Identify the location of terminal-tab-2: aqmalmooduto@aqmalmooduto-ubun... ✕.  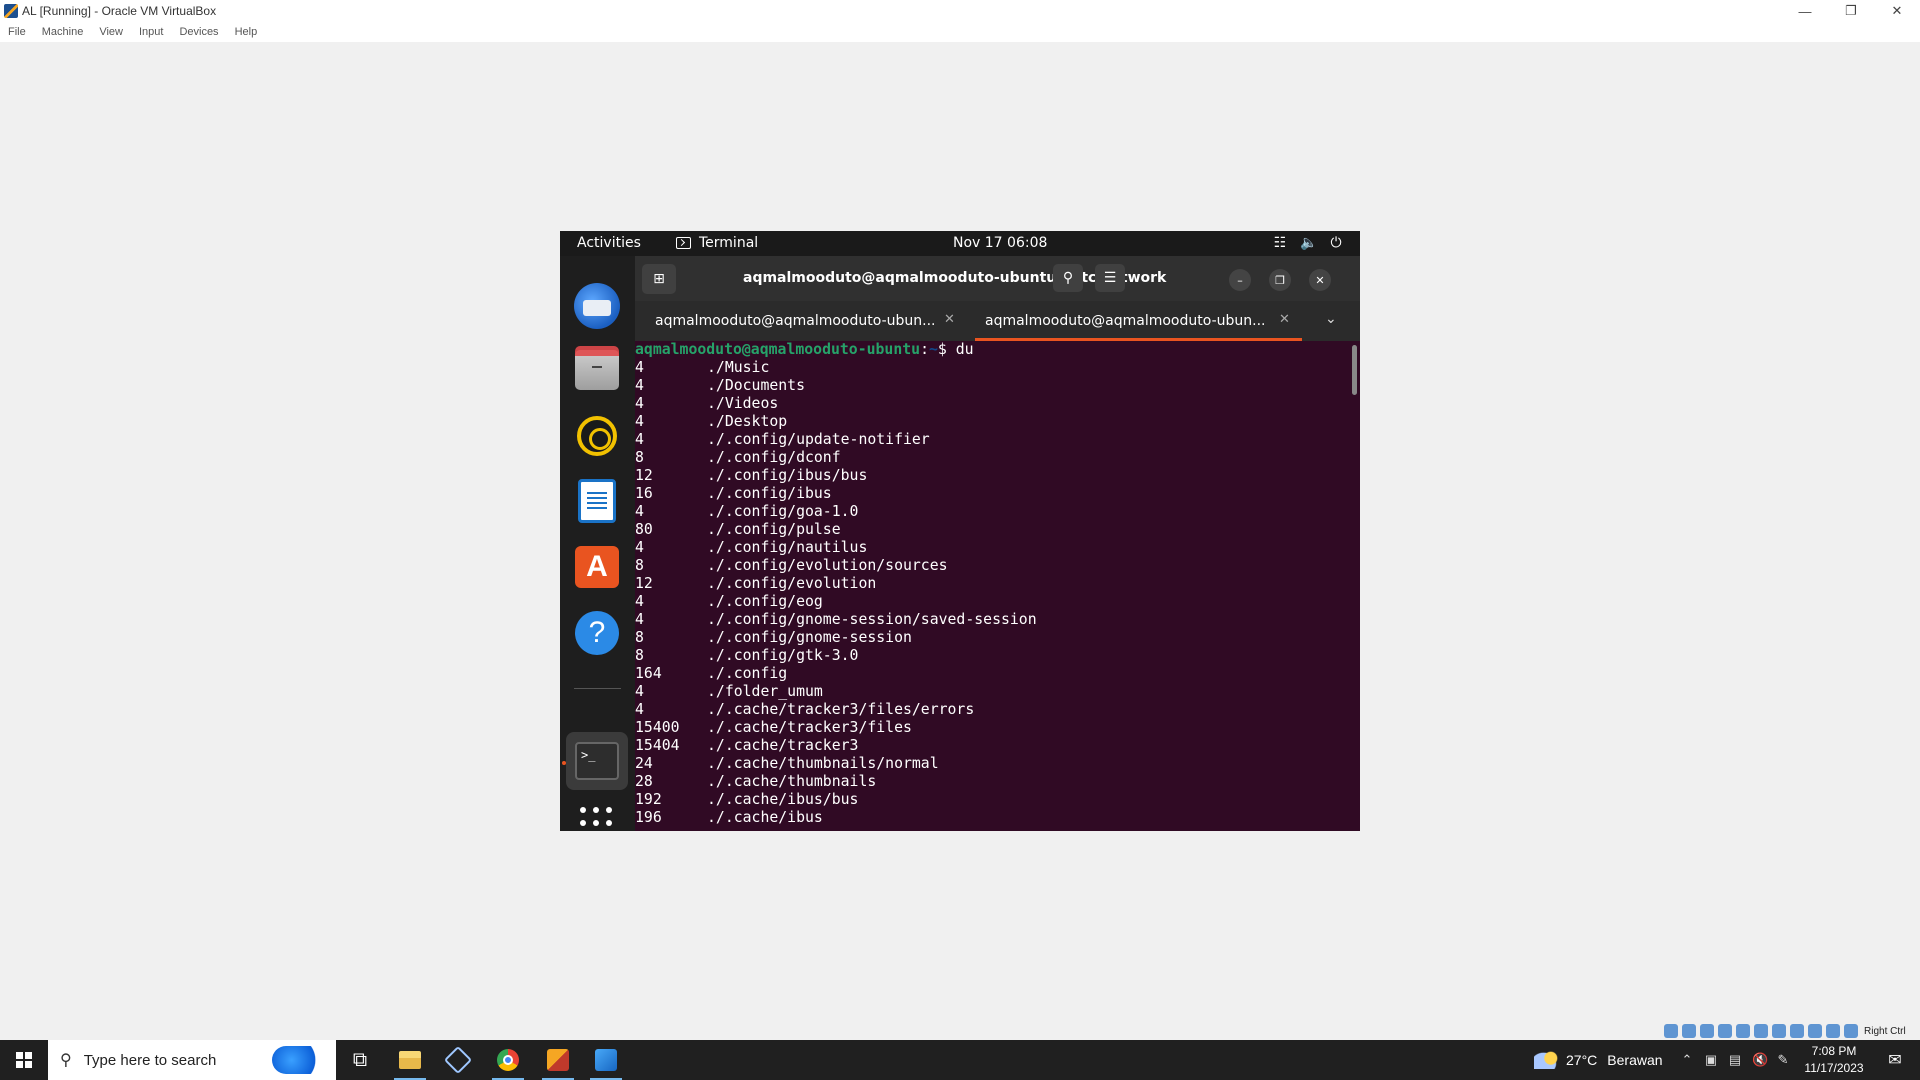
(1137, 321).